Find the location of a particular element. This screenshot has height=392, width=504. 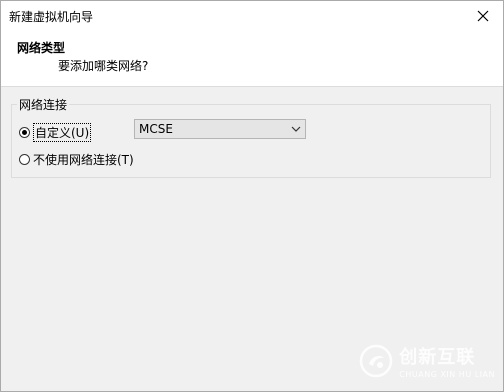

chevron-down-icon is located at coordinates (296, 129).